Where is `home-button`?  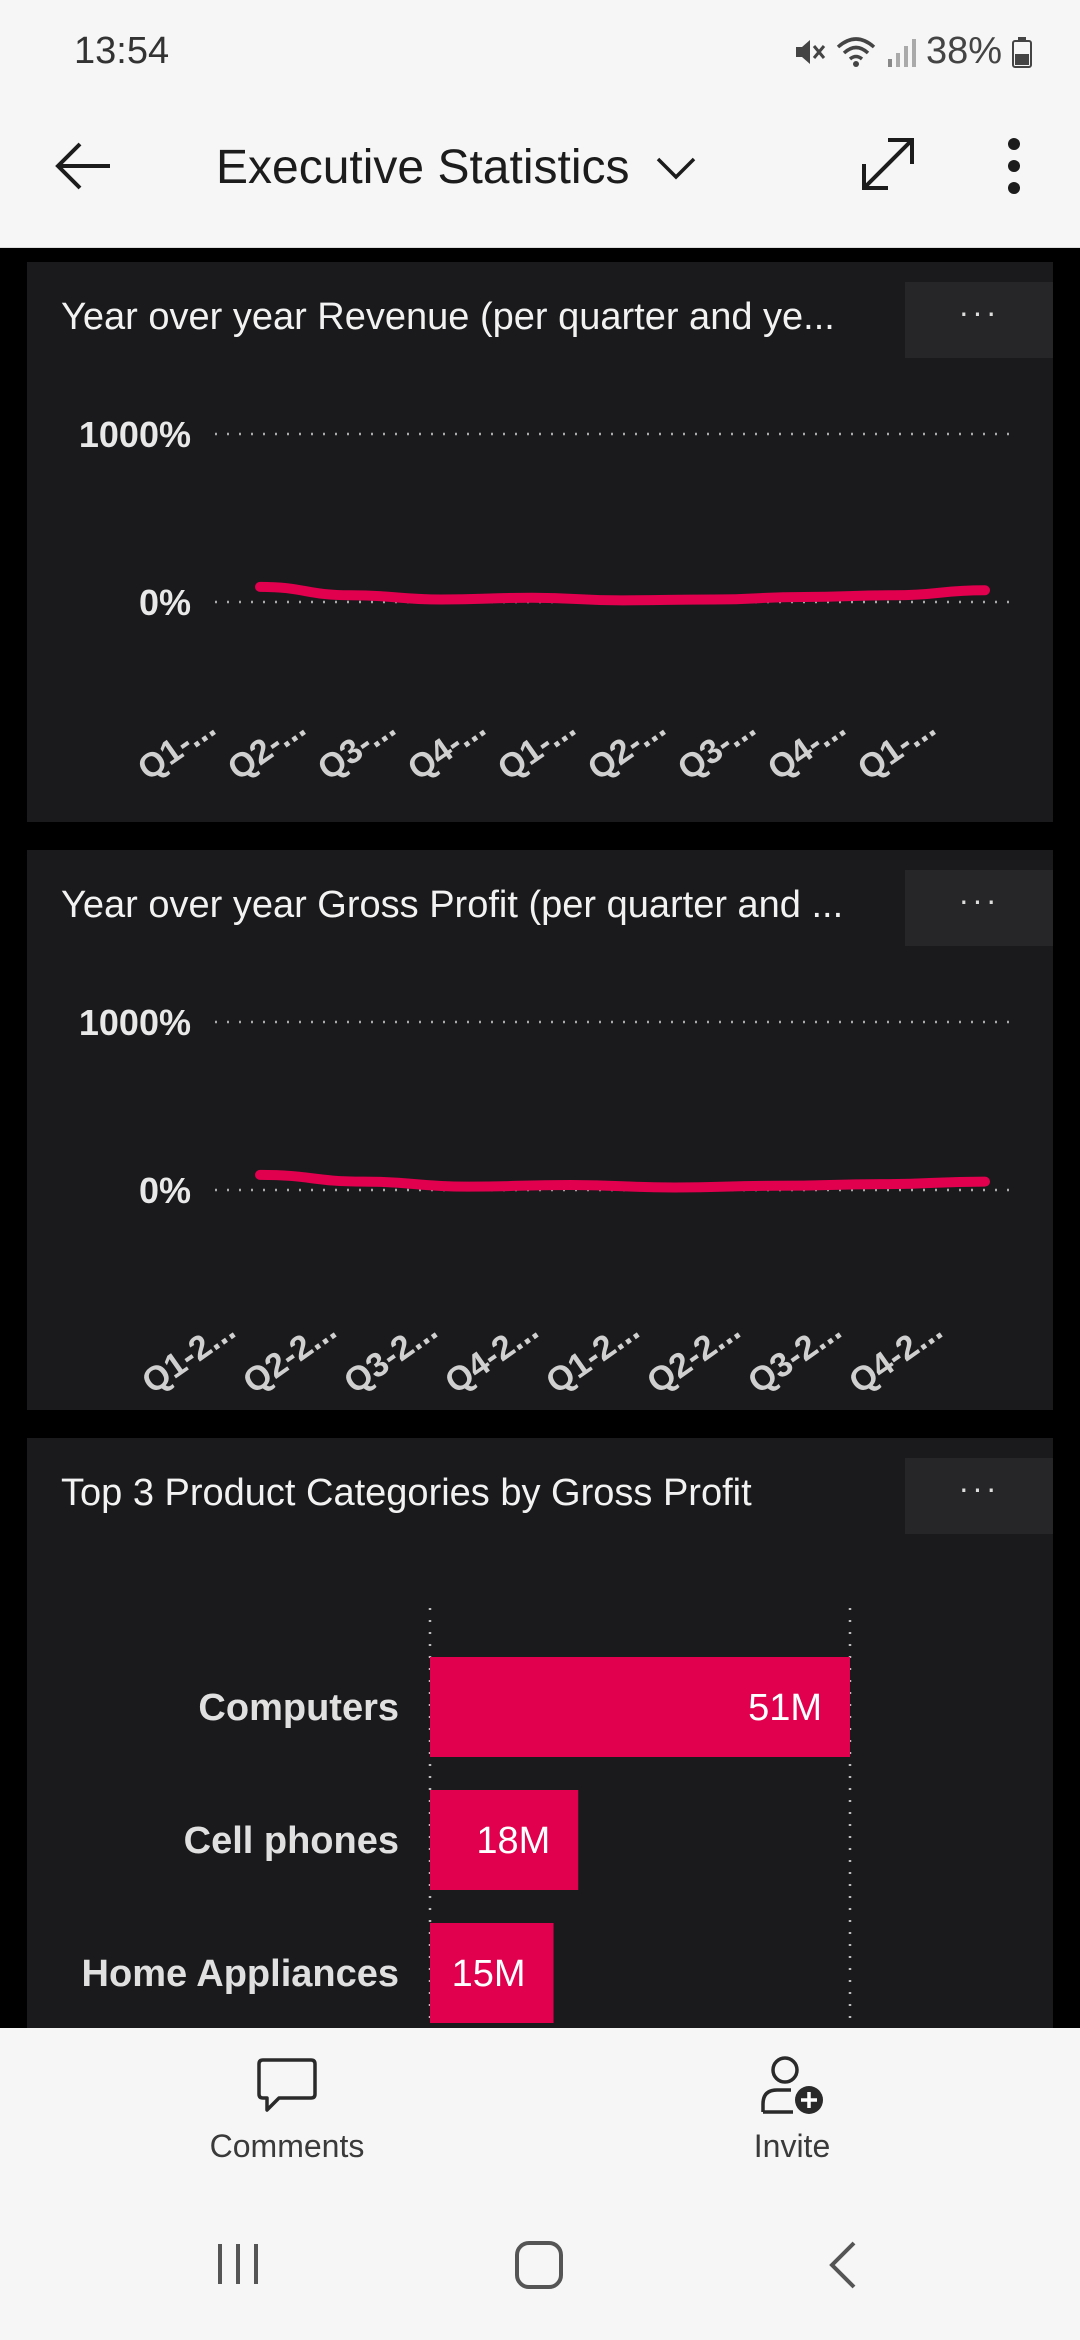 home-button is located at coordinates (539, 2267).